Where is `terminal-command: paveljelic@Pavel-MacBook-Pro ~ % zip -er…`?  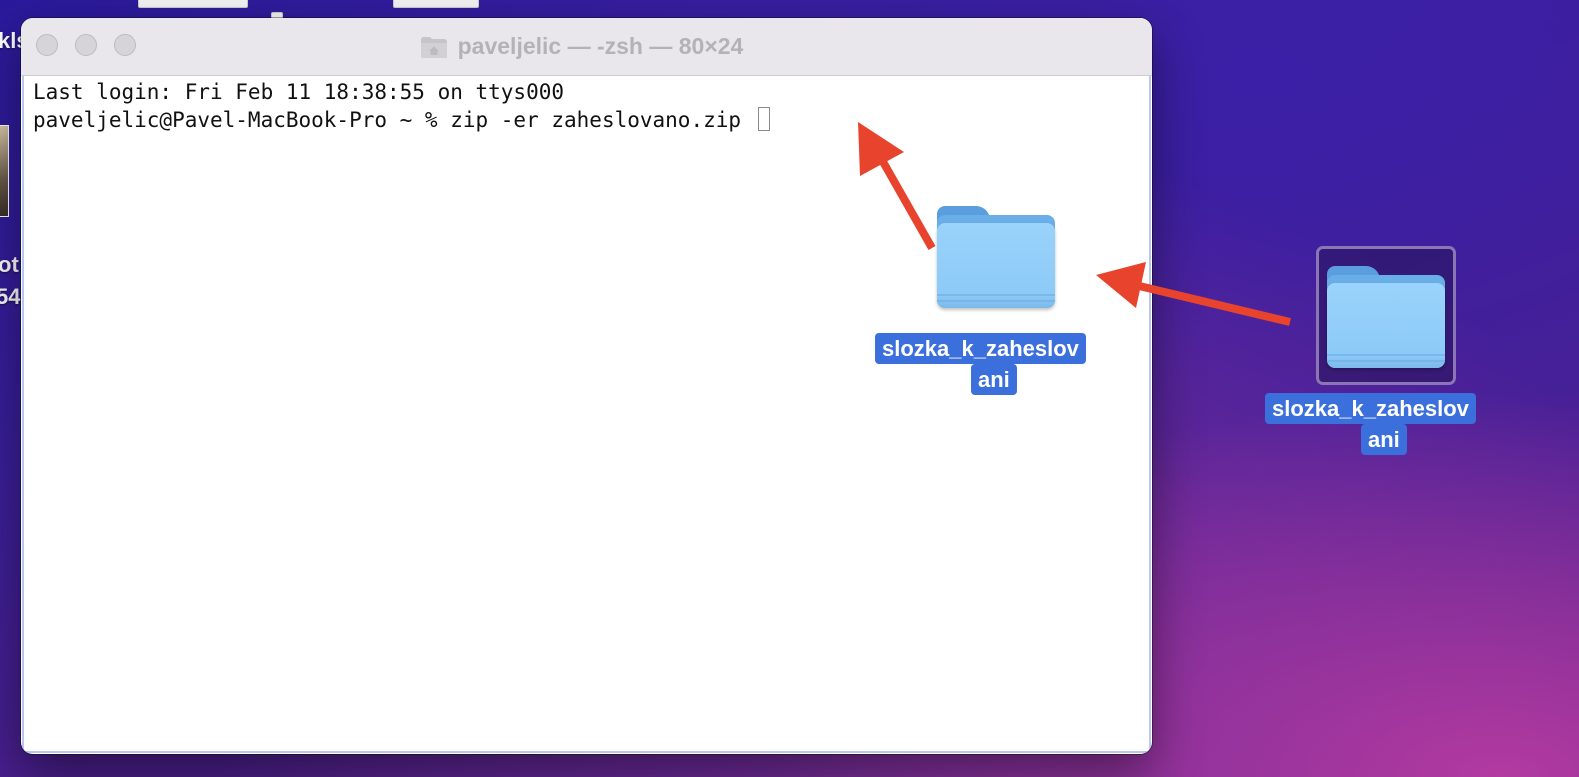 terminal-command: paveljelic@Pavel-MacBook-Pro ~ % zip -er… is located at coordinates (393, 120).